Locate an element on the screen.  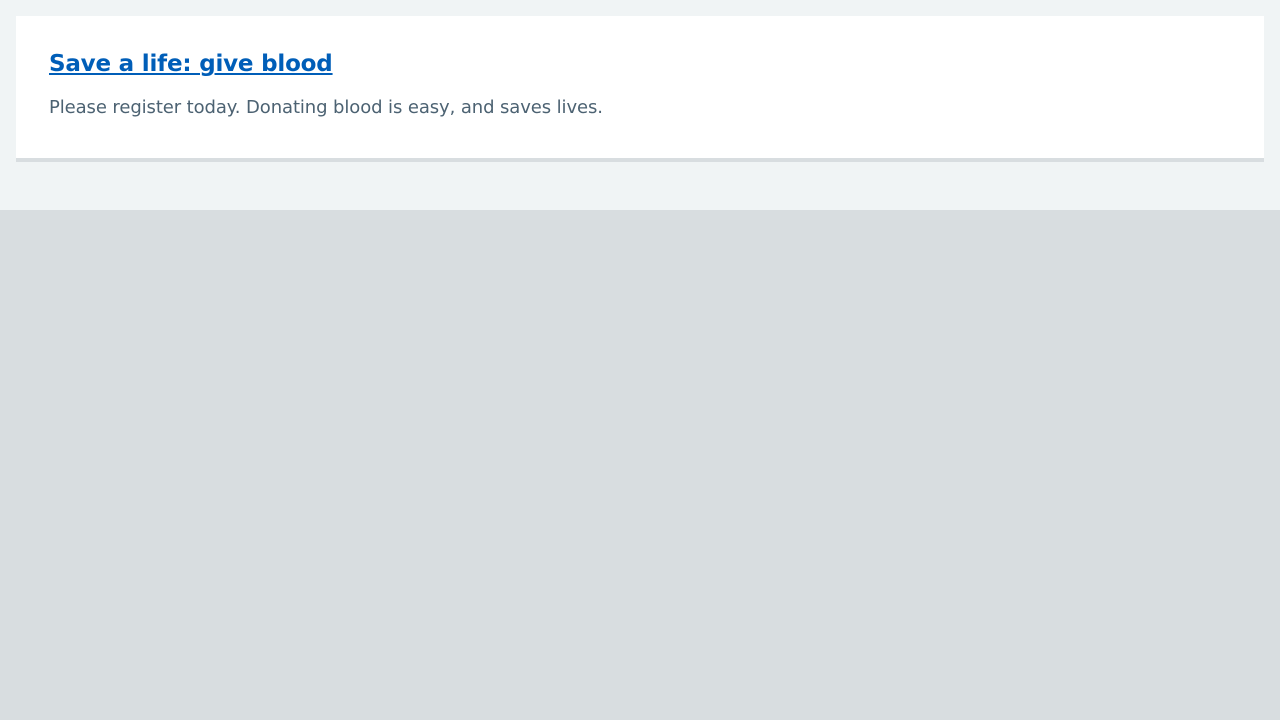
card-heading: Save a life: give blood is located at coordinates (640, 64).